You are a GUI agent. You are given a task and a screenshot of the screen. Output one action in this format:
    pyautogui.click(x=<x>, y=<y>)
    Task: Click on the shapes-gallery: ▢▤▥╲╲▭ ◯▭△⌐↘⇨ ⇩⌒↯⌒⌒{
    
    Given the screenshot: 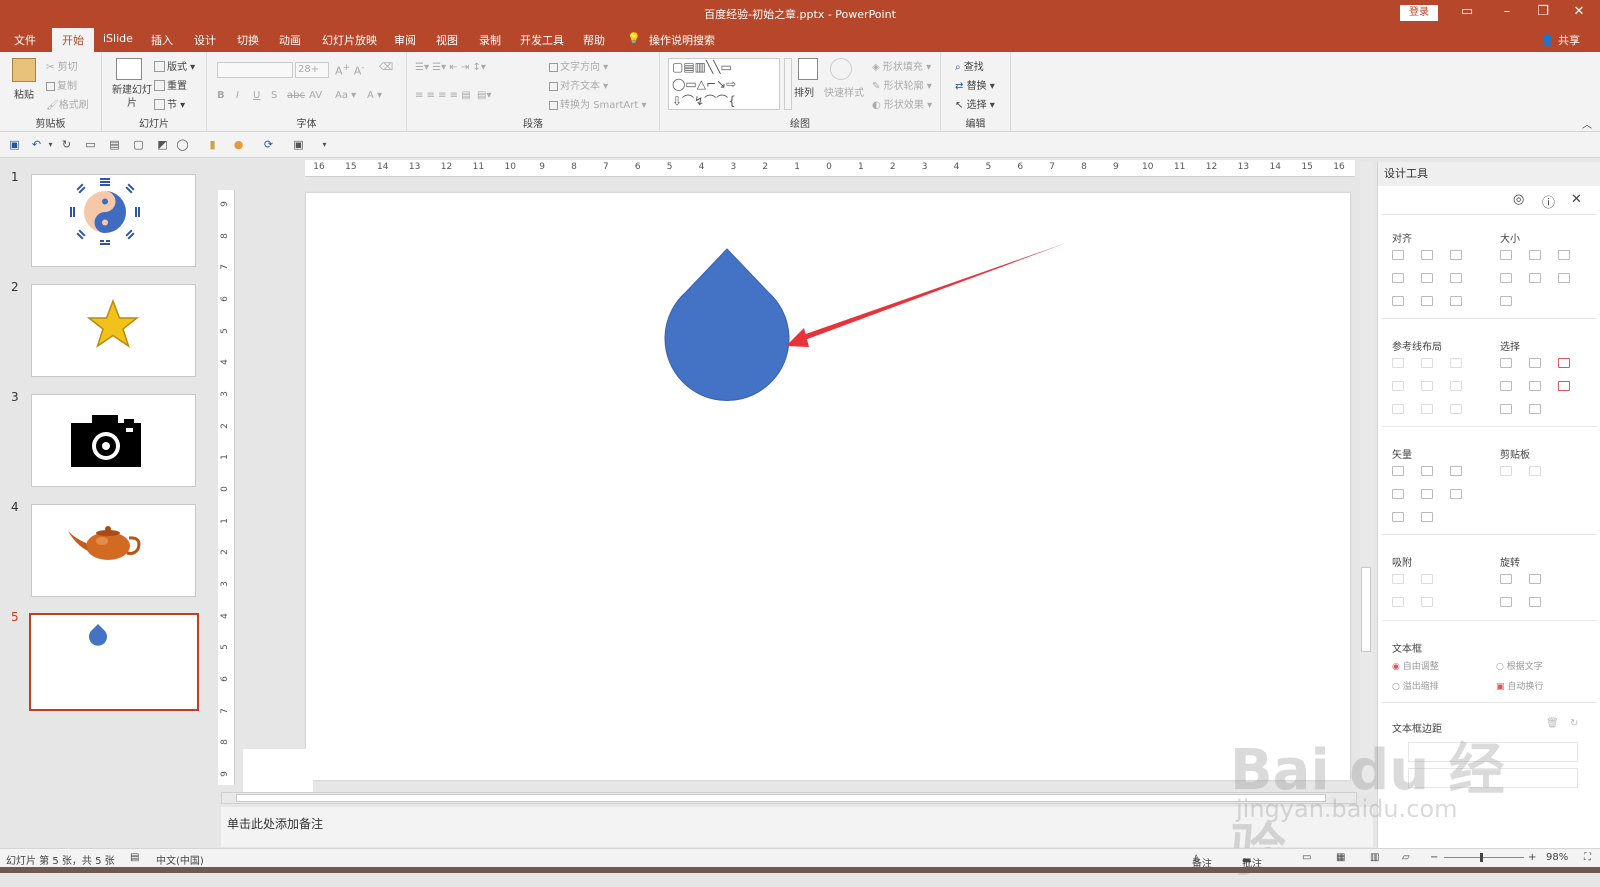 What is the action you would take?
    pyautogui.click(x=724, y=84)
    